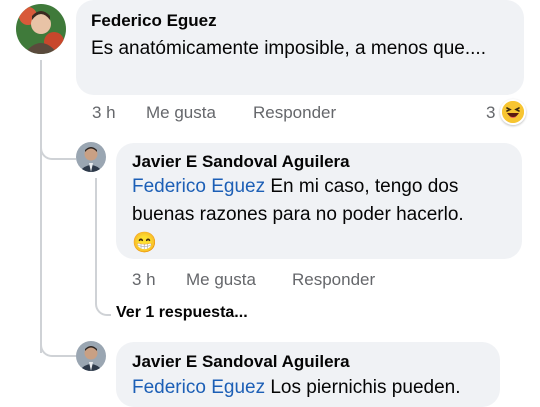  Describe the element at coordinates (58, 150) in the screenshot. I see `thread-connector-reply1` at that location.